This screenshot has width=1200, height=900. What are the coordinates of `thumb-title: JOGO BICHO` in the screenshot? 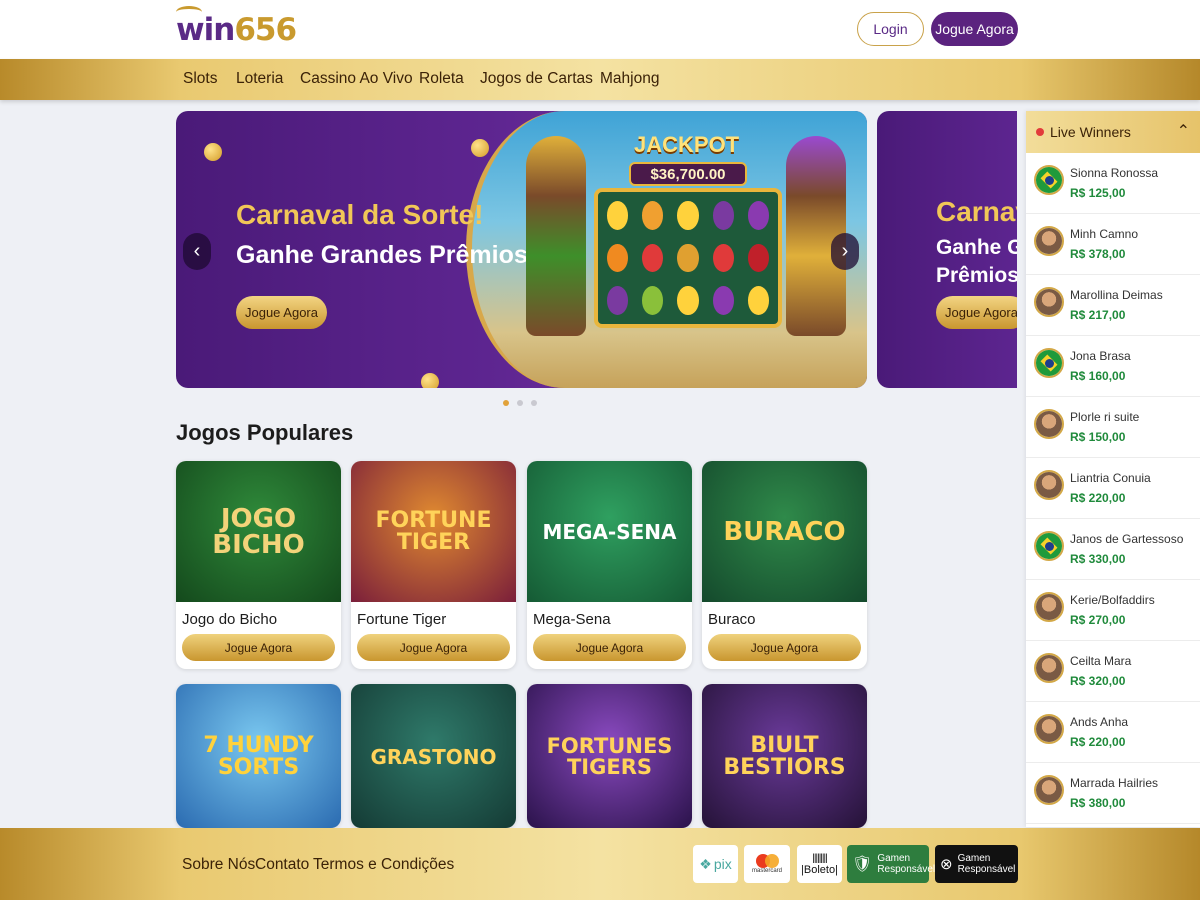 It's located at (258, 531).